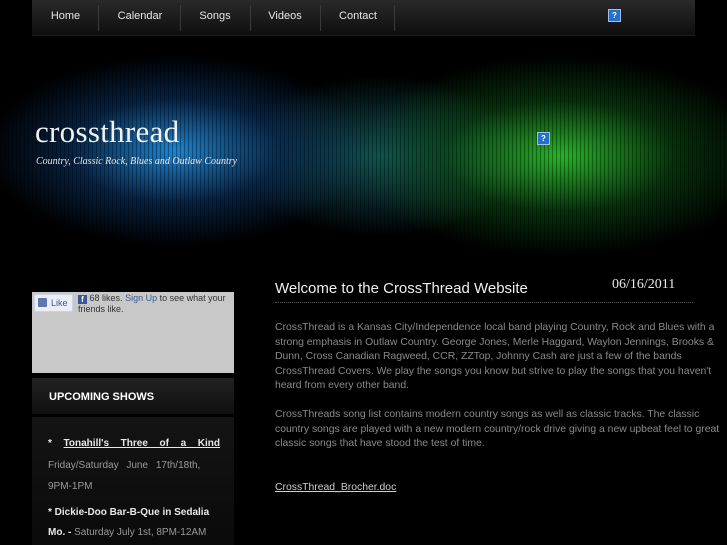 This screenshot has height=545, width=727. What do you see at coordinates (70, 486) in the screenshot?
I see `show-item-time: 9PM-1PM` at bounding box center [70, 486].